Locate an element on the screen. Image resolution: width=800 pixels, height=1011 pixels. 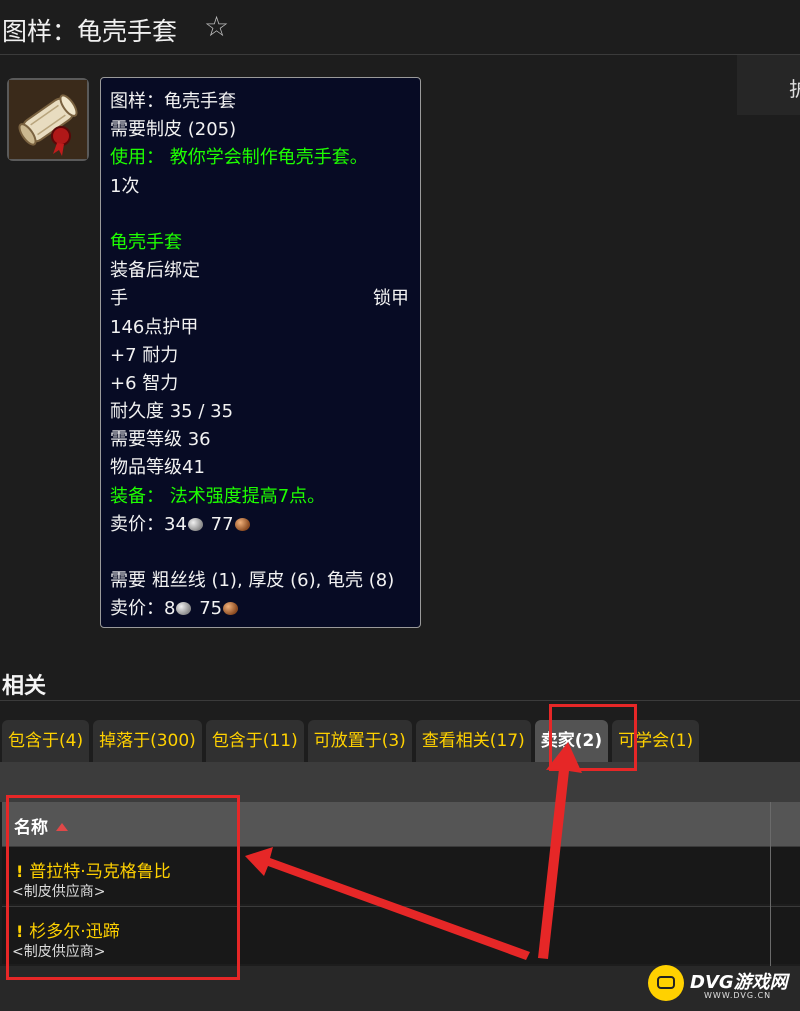
tooltip-bind: 装备后绑定 is located at coordinates (155, 271).